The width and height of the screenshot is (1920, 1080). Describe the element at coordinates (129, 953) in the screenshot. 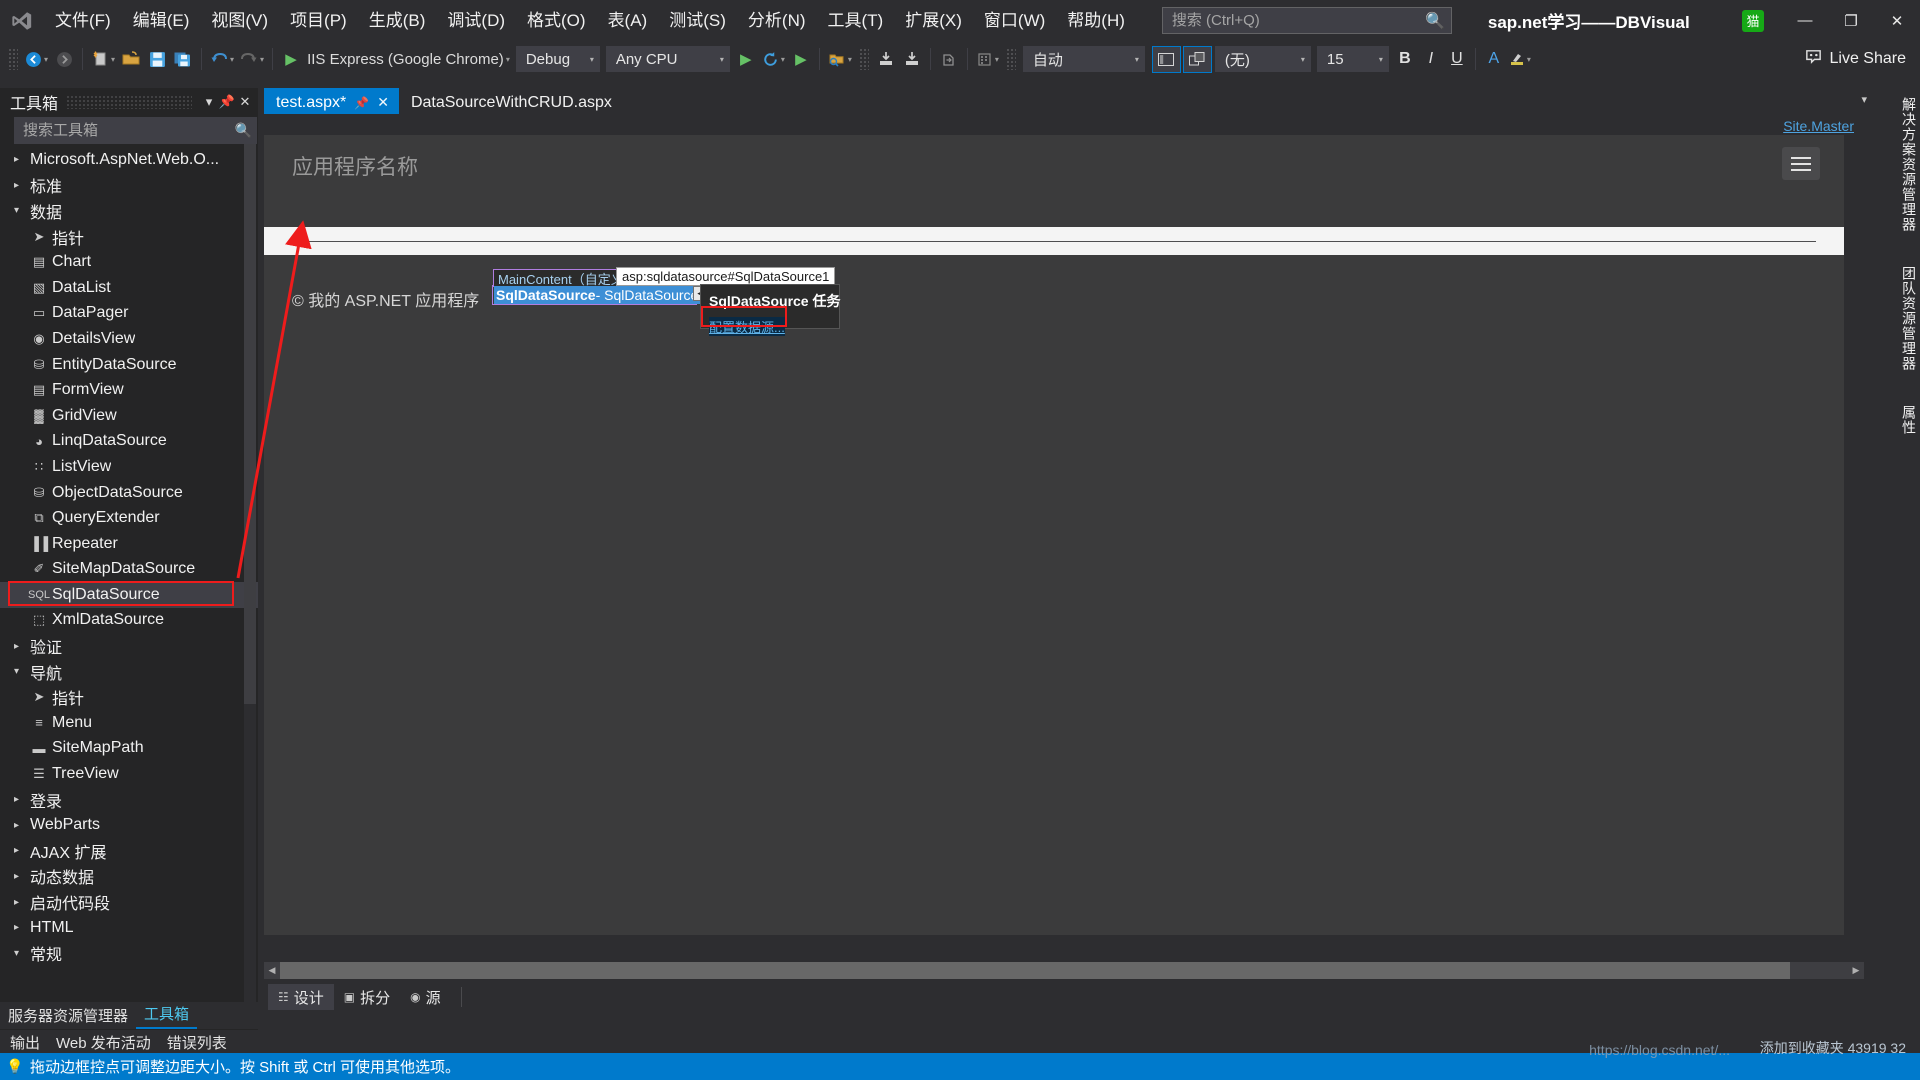

I see `toolbox-group-: 常规` at that location.